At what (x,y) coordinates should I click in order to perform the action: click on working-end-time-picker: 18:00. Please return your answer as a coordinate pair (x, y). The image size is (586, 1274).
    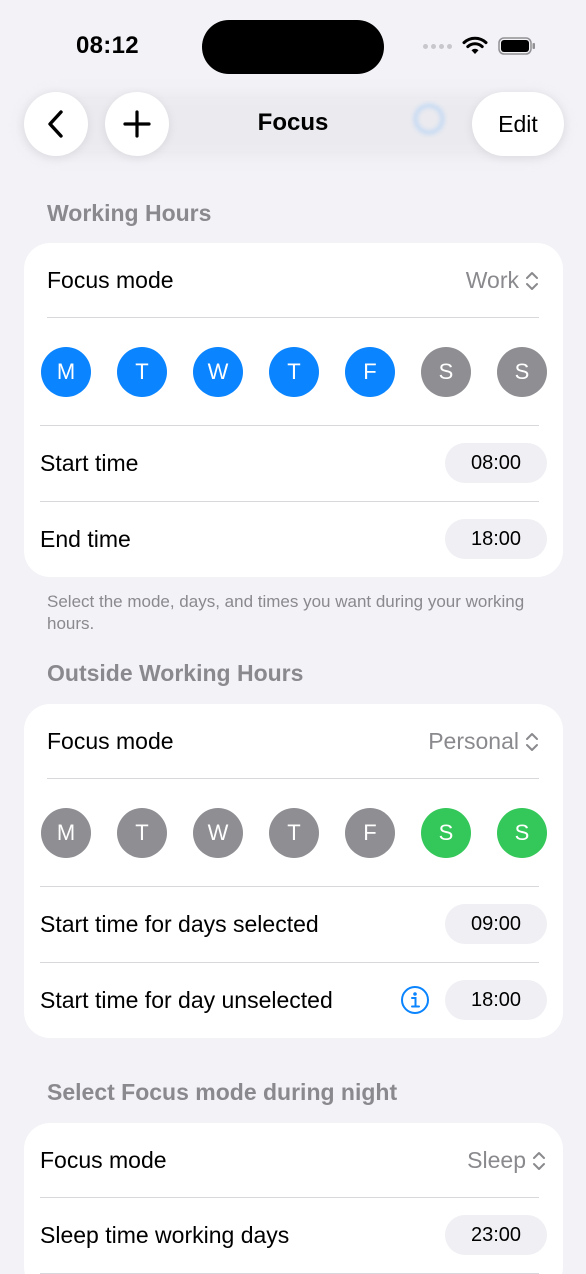
    Looking at the image, I should click on (496, 539).